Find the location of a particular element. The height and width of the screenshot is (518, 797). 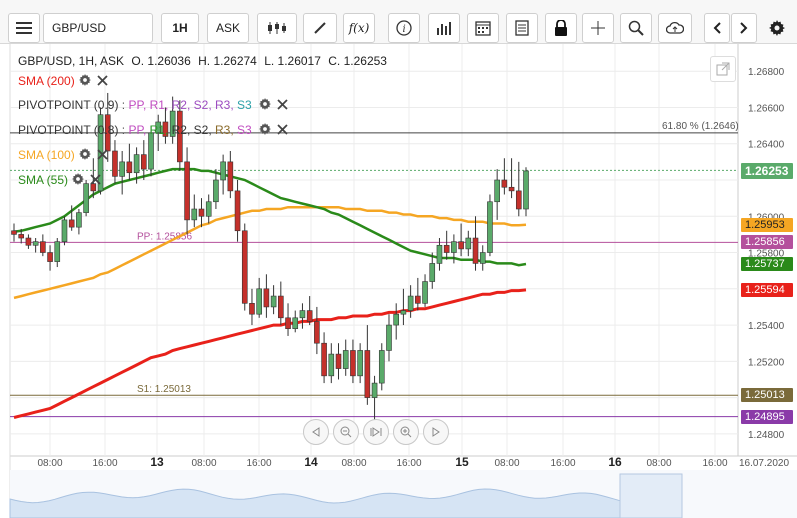

indicator-legend-item: SMA (200) is located at coordinates (63, 81).